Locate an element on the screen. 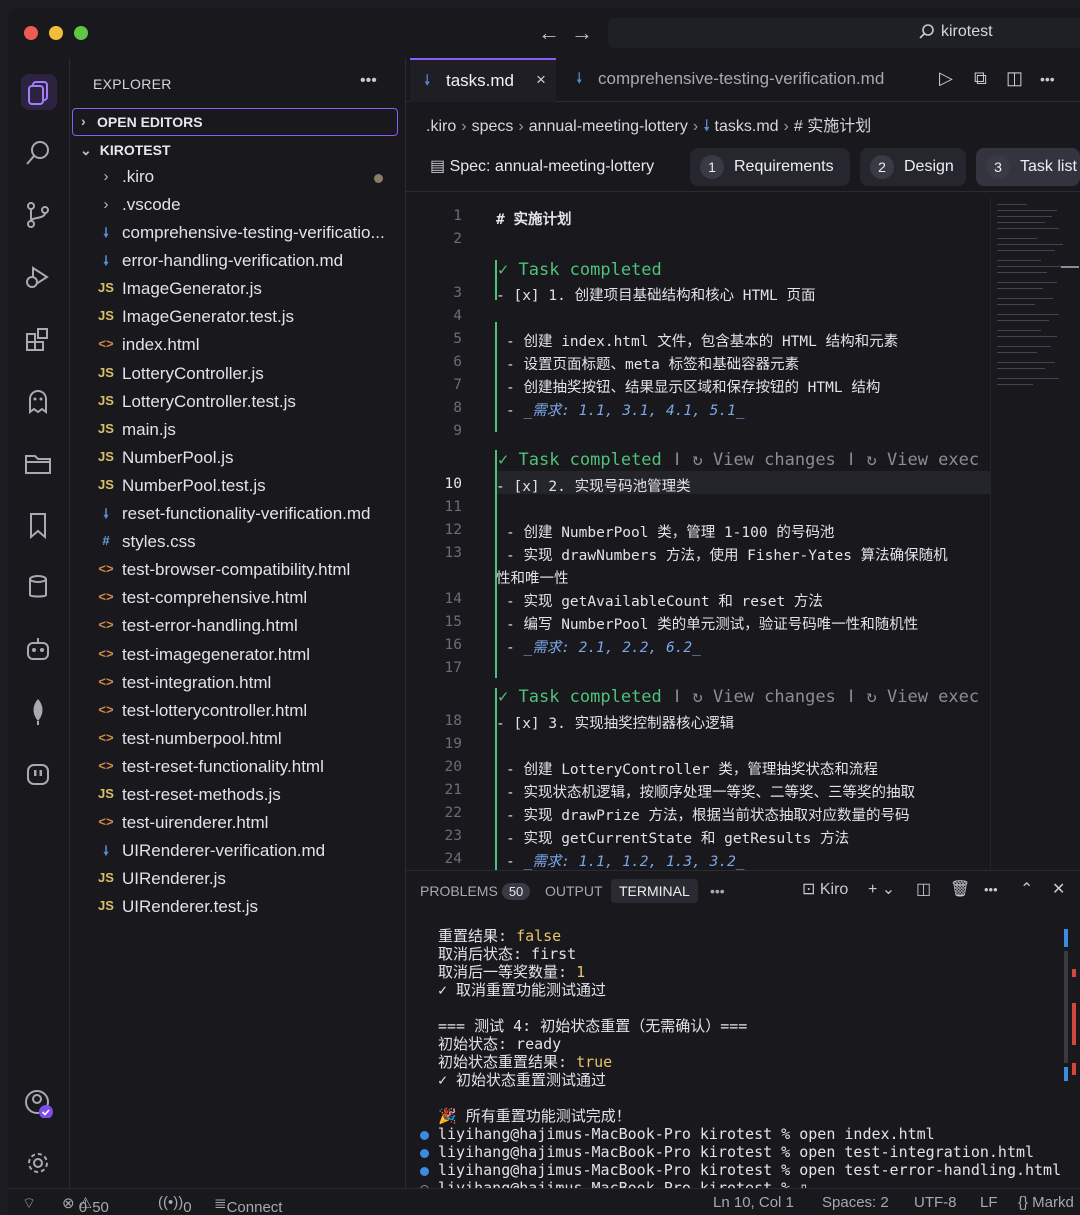 The height and width of the screenshot is (1215, 1080). file-item: <> test-reset-functionality.html is located at coordinates (238, 768).